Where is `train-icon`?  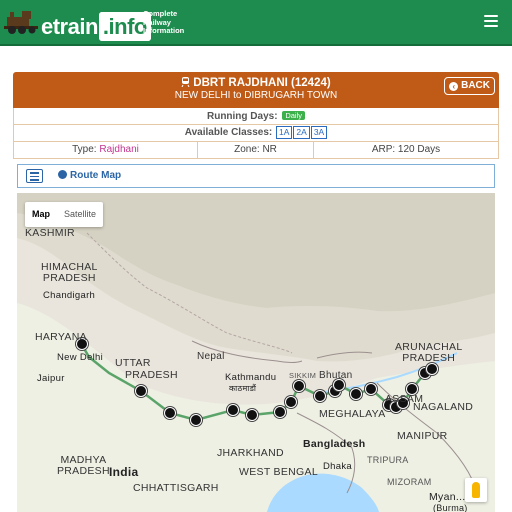 train-icon is located at coordinates (185, 82).